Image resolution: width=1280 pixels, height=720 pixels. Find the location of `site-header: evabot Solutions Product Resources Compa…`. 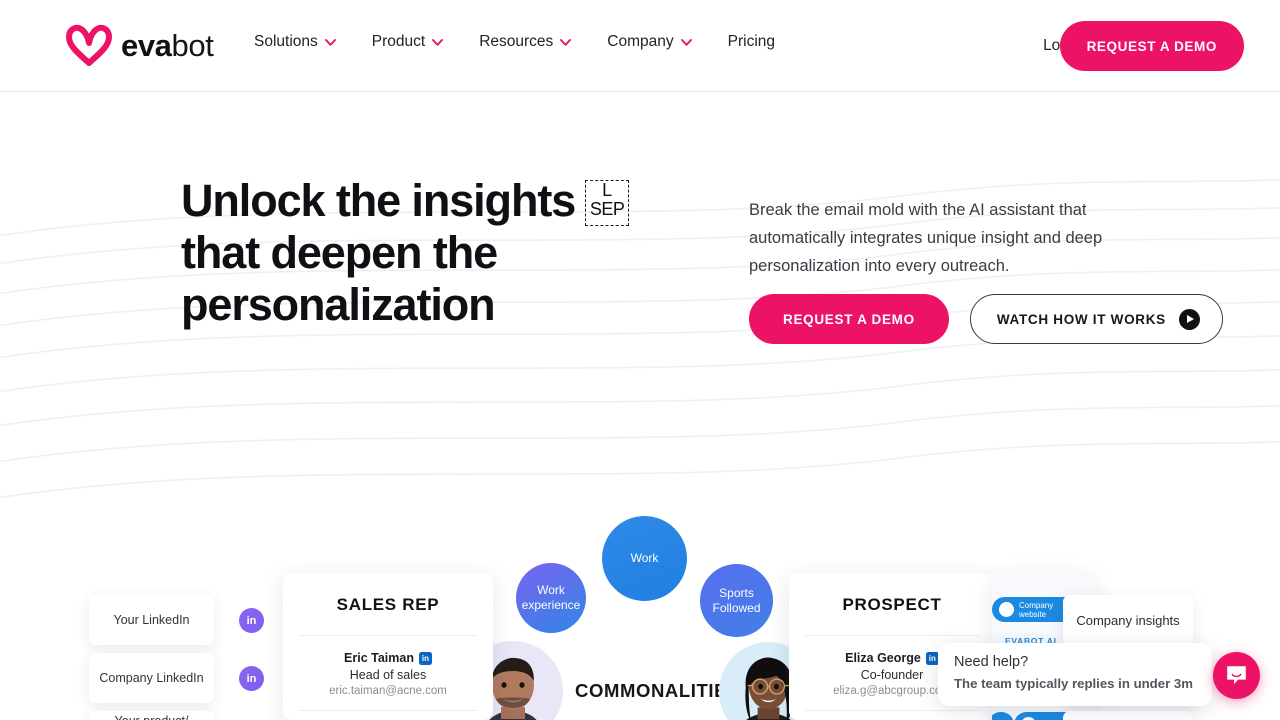

site-header: evabot Solutions Product Resources Compa… is located at coordinates (640, 46).